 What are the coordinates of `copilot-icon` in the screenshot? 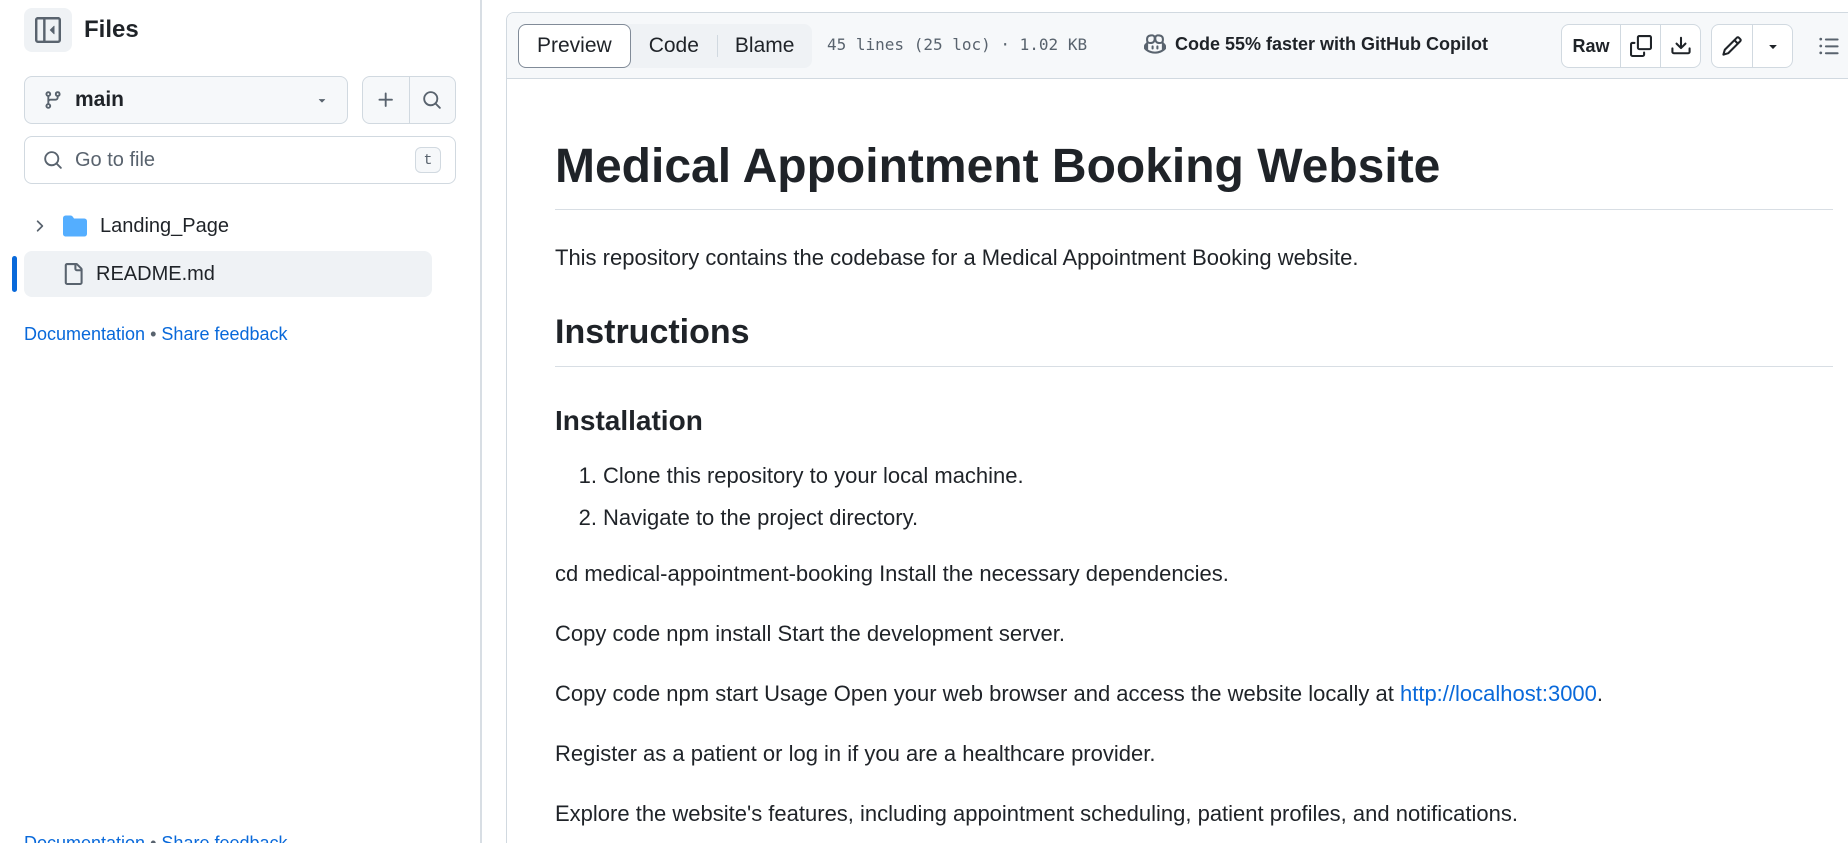 It's located at (1155, 44).